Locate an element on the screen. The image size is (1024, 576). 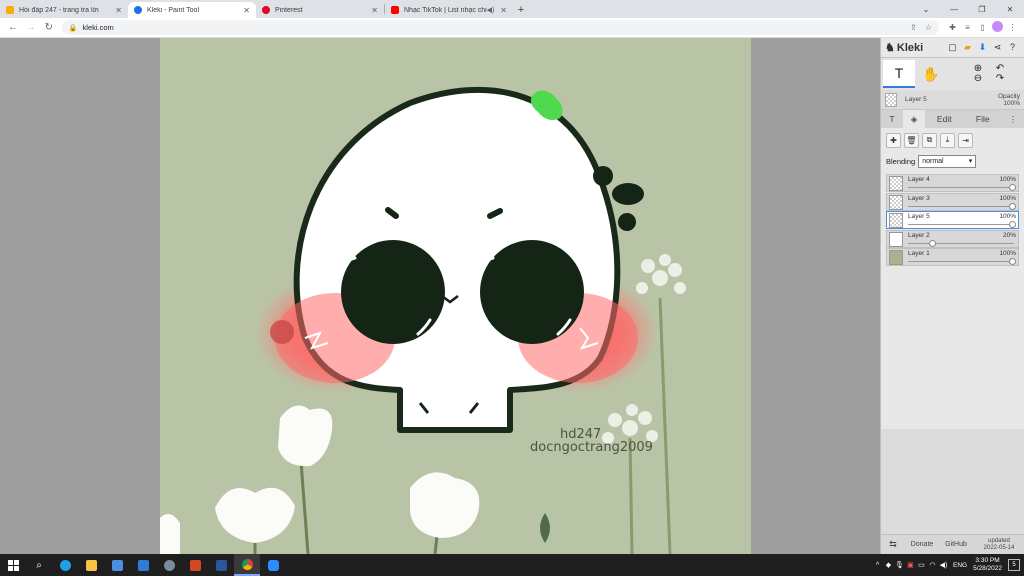
layer-row-1: Layer 1 100% is located at coordinates (952, 257).